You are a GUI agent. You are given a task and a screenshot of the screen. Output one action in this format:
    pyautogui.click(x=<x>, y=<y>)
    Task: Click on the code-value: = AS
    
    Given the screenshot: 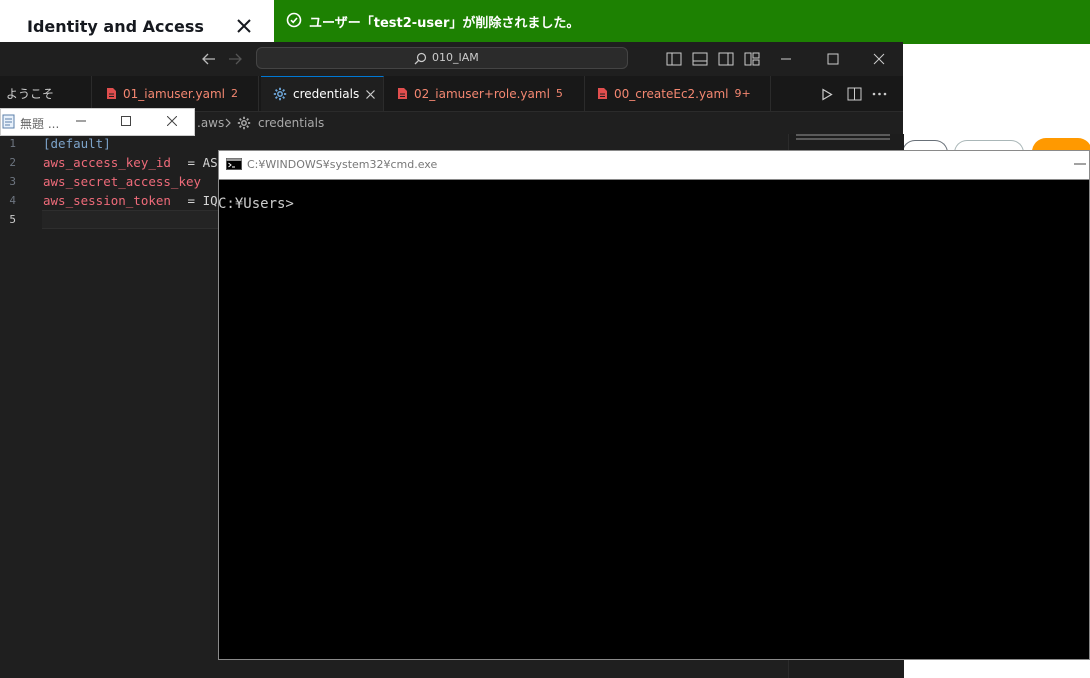 What is the action you would take?
    pyautogui.click(x=199, y=162)
    